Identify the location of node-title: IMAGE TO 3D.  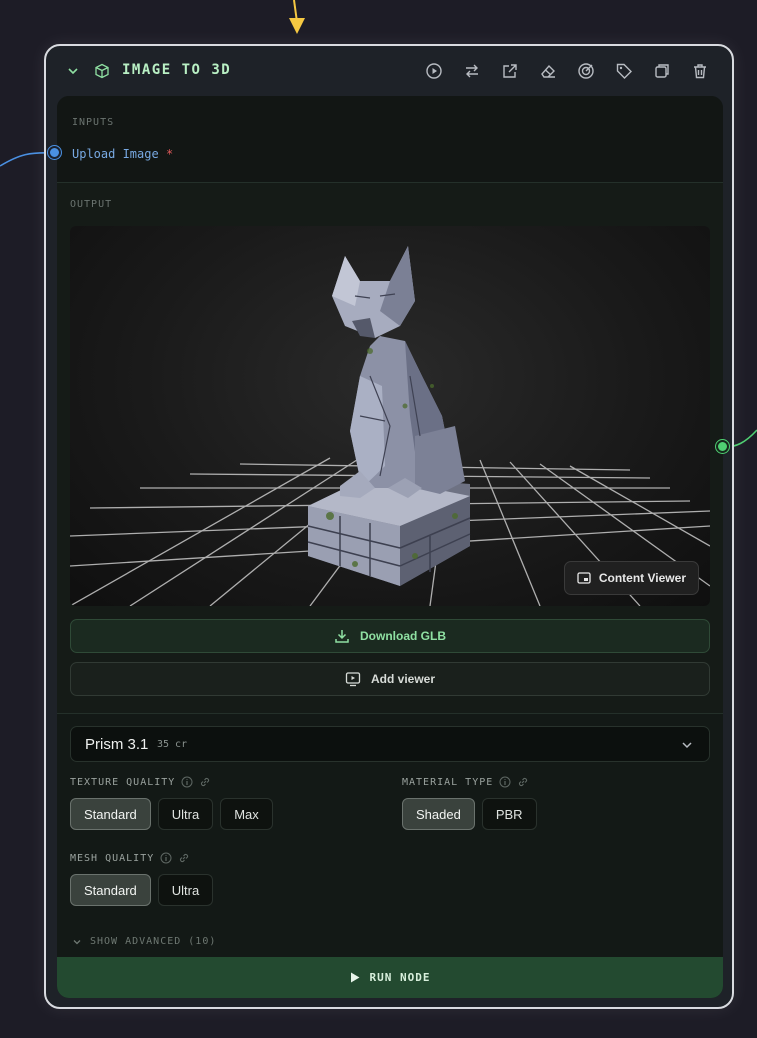
(177, 70).